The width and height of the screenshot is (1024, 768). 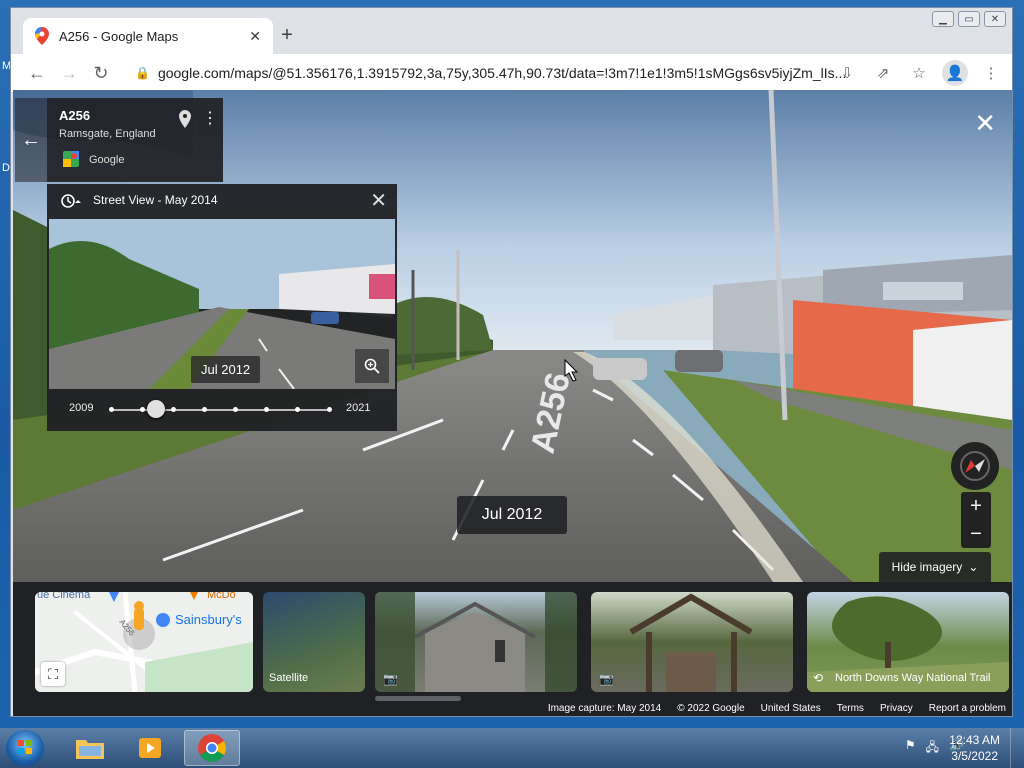 What do you see at coordinates (919, 73) in the screenshot?
I see `bookmark-star-icon: ☆` at bounding box center [919, 73].